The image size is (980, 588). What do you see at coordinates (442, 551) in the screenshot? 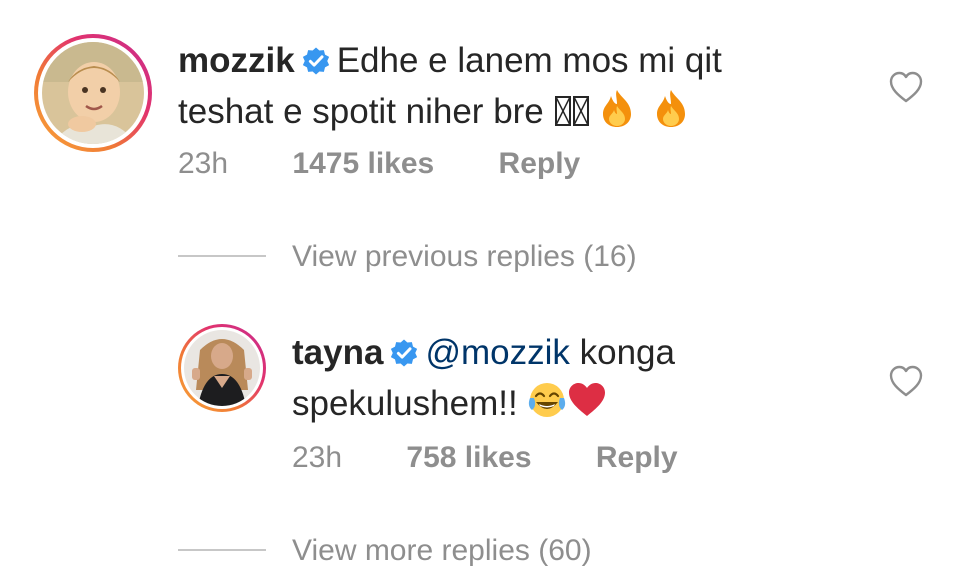
I see `view-more-replies-link: View more replies (60)` at bounding box center [442, 551].